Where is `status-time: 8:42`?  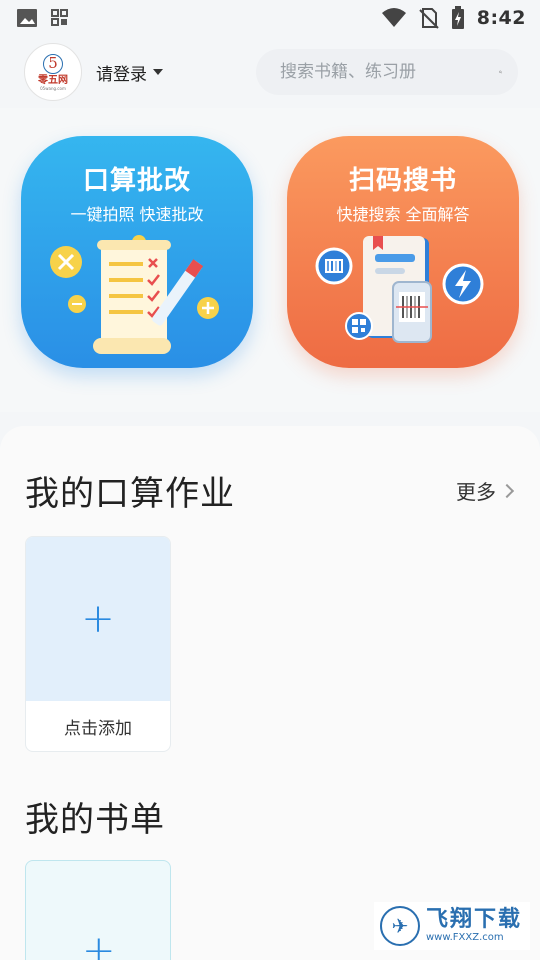 status-time: 8:42 is located at coordinates (501, 18).